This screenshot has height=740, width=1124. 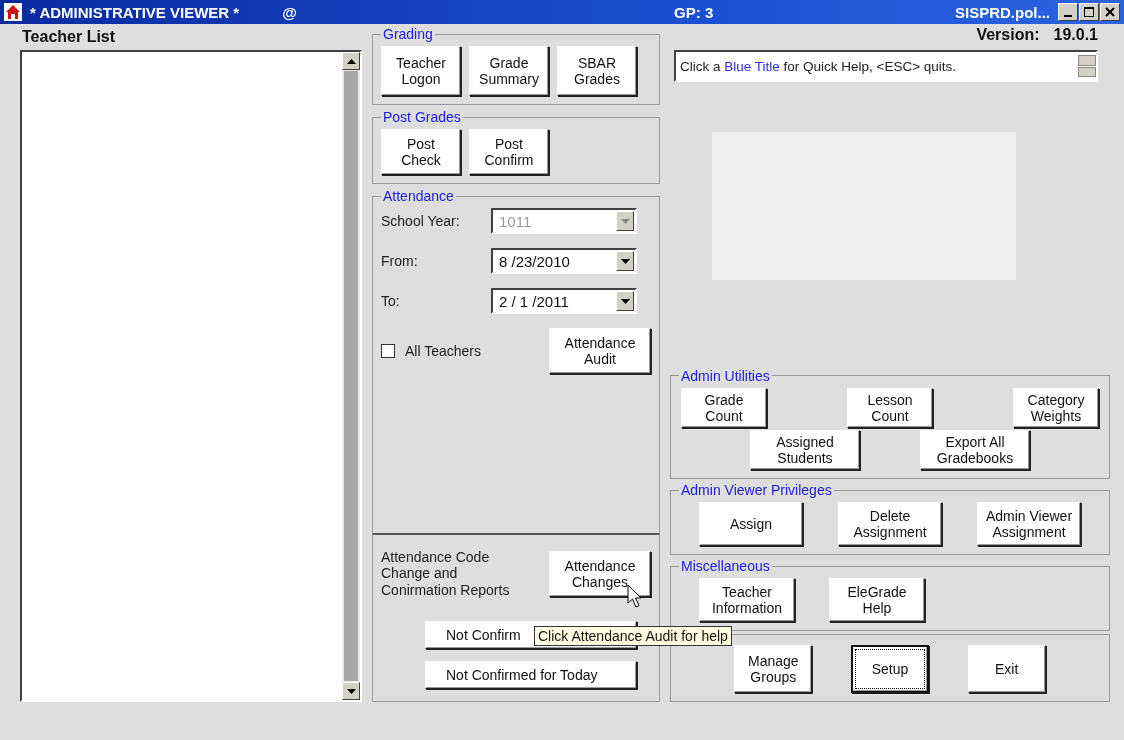 I want to click on reports-description: Attendance Code Change and Conirmation Reports, so click(x=446, y=573).